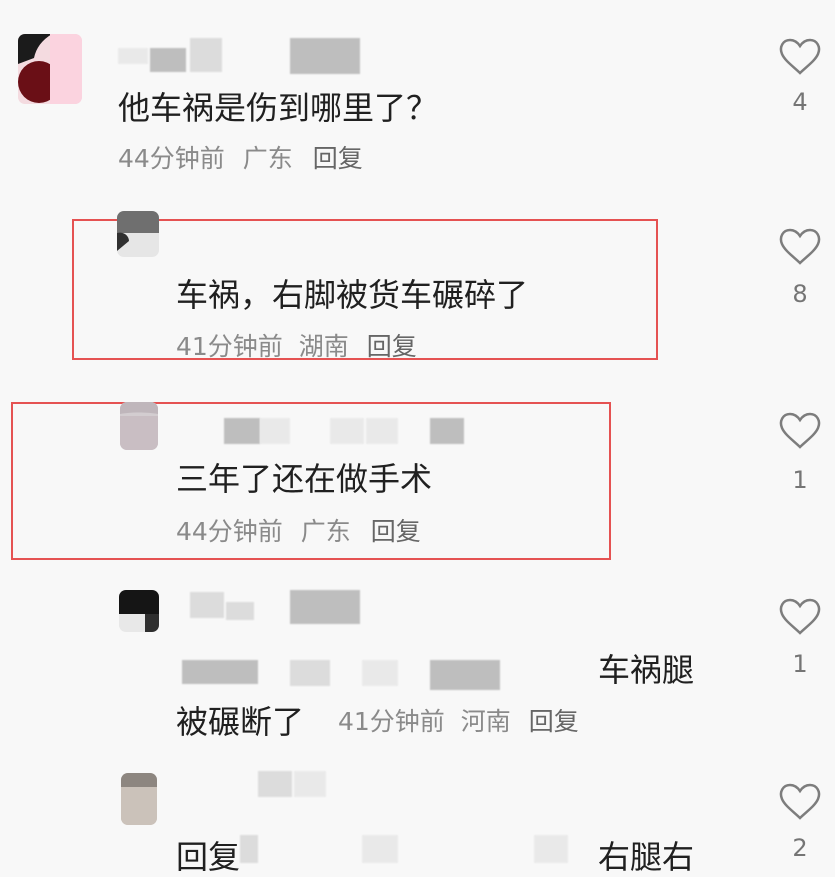  Describe the element at coordinates (646, 857) in the screenshot. I see `comment-text: 右腿右` at that location.